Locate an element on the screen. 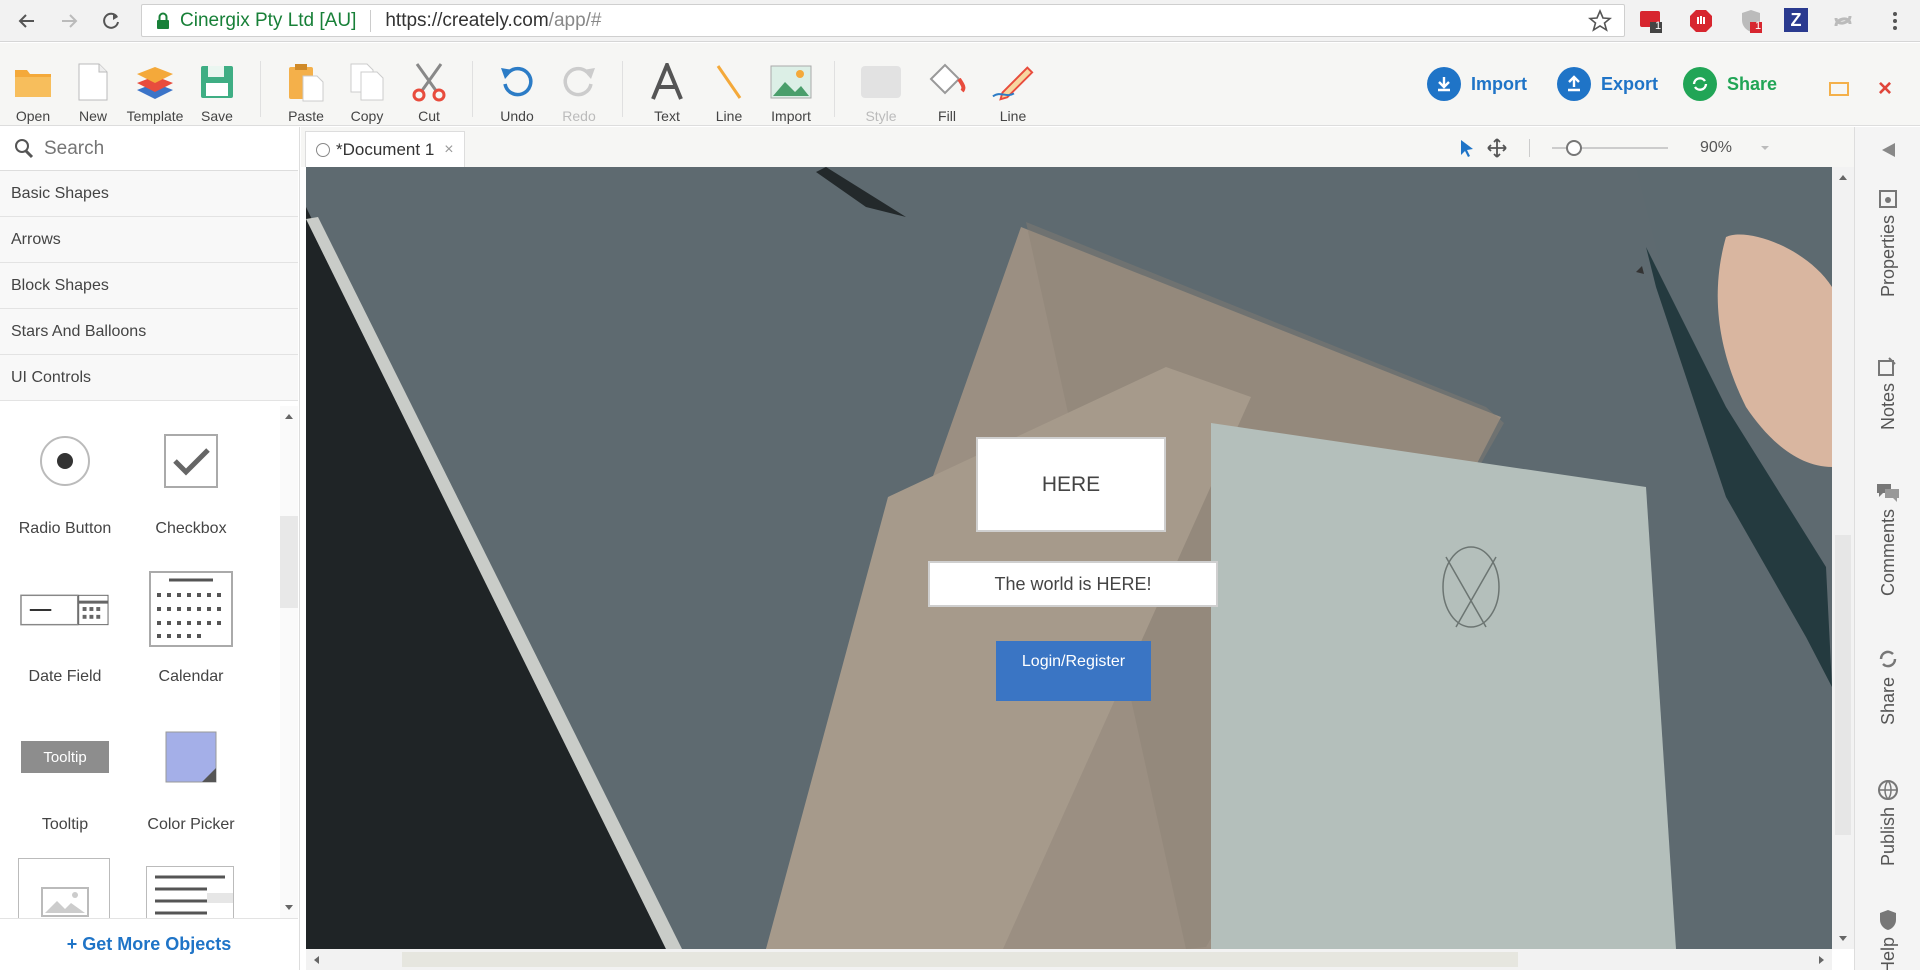  zoom-level: 90% is located at coordinates (1720, 148).